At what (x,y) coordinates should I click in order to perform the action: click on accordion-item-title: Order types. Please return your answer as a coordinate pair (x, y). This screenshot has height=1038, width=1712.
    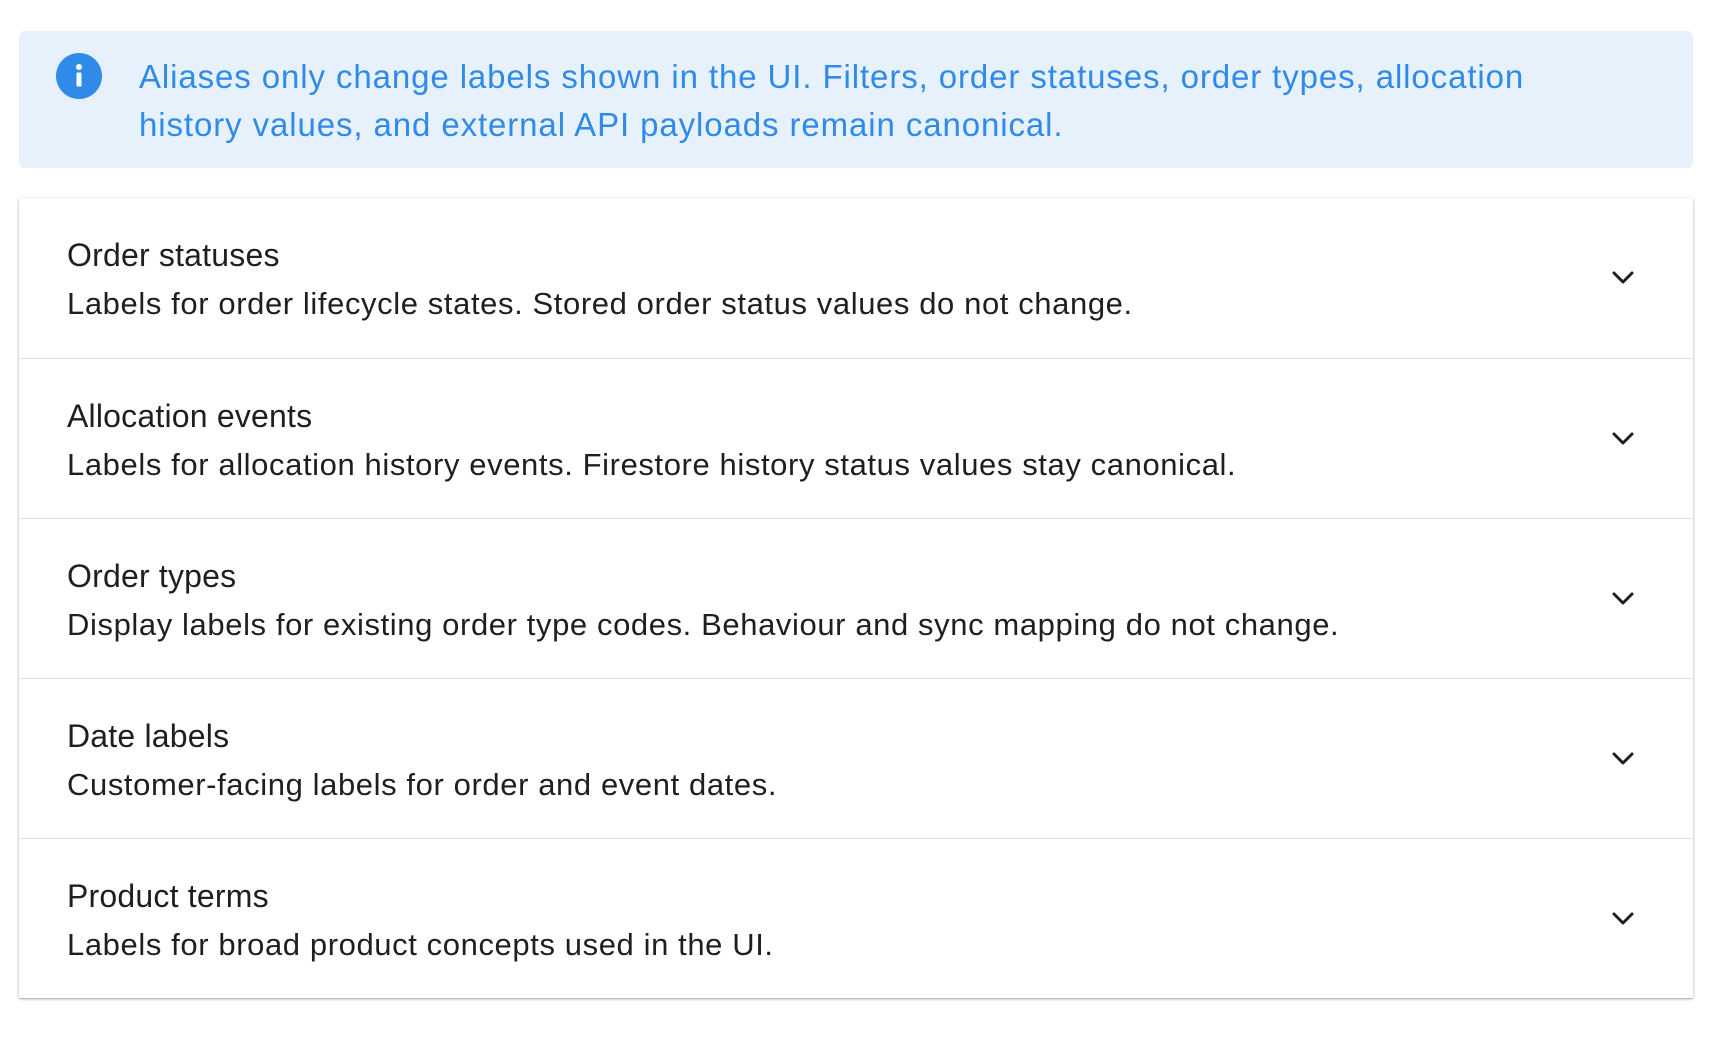
    Looking at the image, I should click on (152, 576).